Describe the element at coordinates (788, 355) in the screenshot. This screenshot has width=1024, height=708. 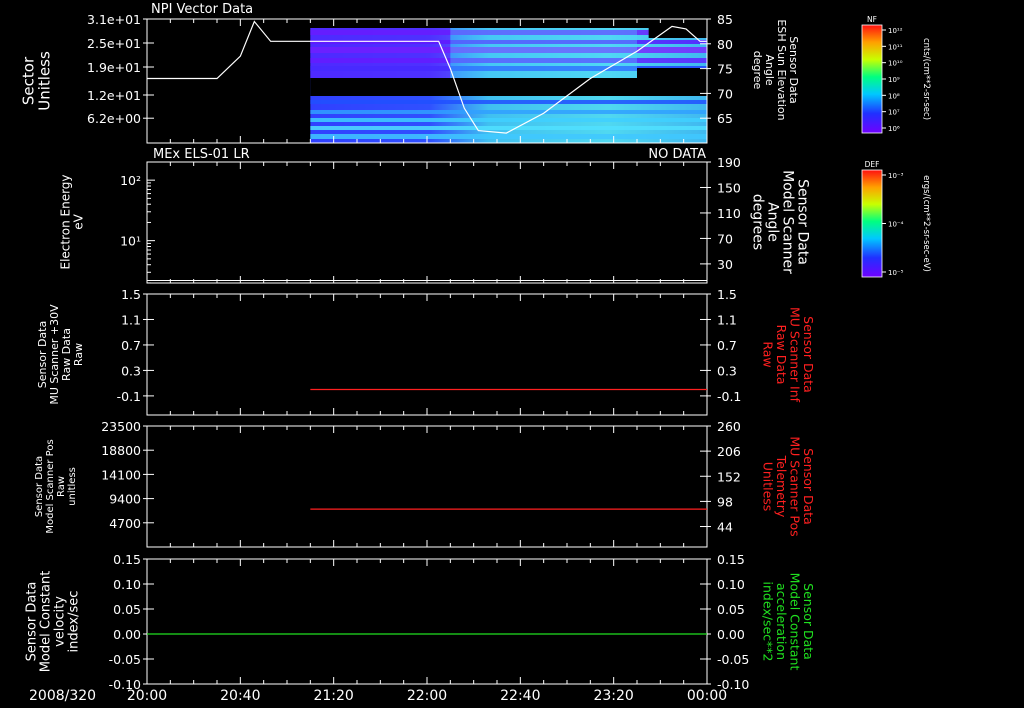
I see `panel-2-right-label: Sensor DataMU Scanner InfRaw DataRaw` at that location.